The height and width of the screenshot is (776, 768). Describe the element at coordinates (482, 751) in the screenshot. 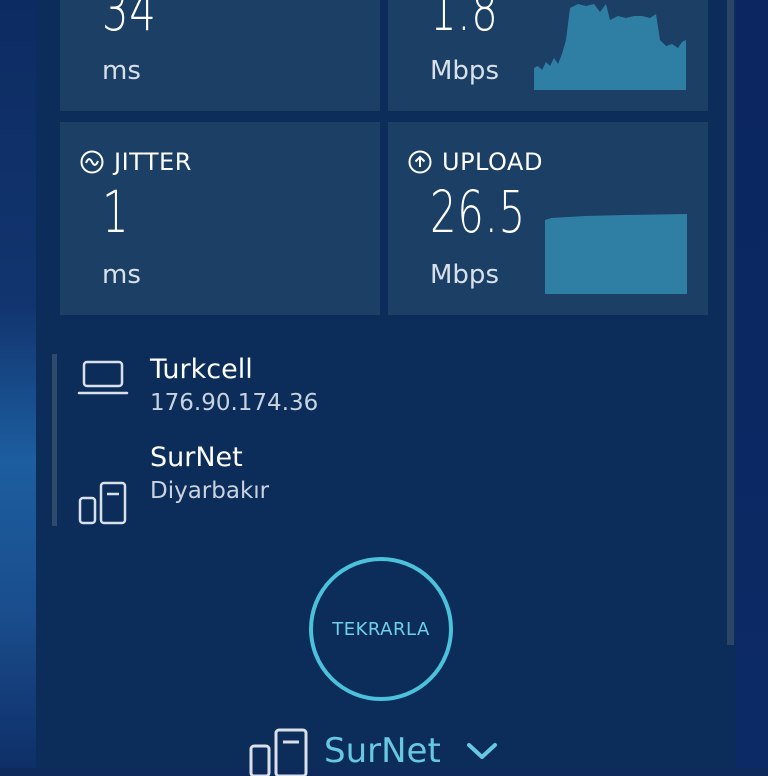

I see `chevron-down-icon` at that location.